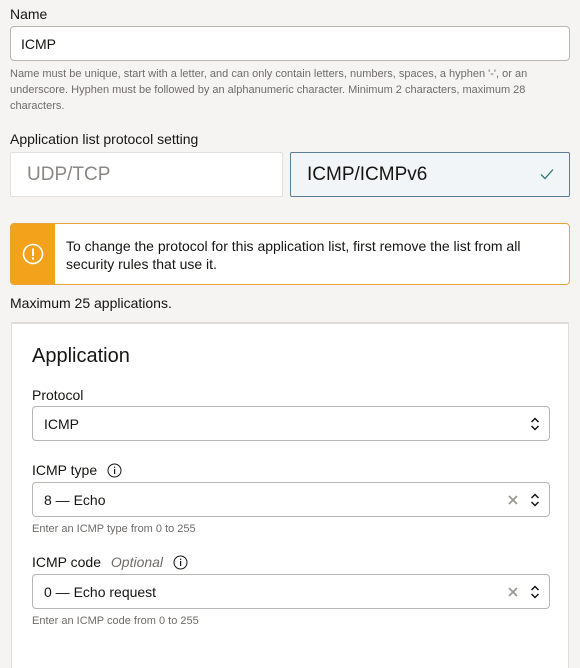 This screenshot has width=580, height=668. What do you see at coordinates (290, 43) in the screenshot?
I see `name-input: ICMP` at bounding box center [290, 43].